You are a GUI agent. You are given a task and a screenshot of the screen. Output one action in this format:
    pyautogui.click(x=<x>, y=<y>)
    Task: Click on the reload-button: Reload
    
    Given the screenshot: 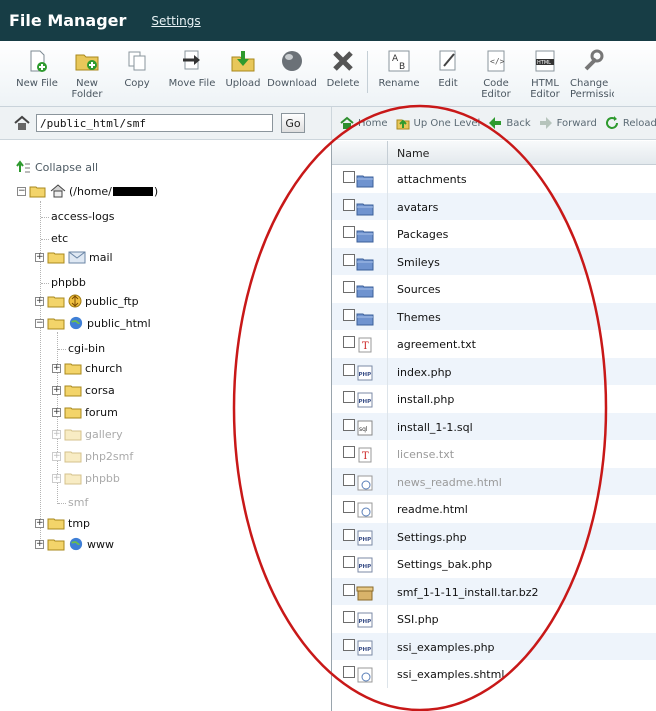 What is the action you would take?
    pyautogui.click(x=630, y=123)
    